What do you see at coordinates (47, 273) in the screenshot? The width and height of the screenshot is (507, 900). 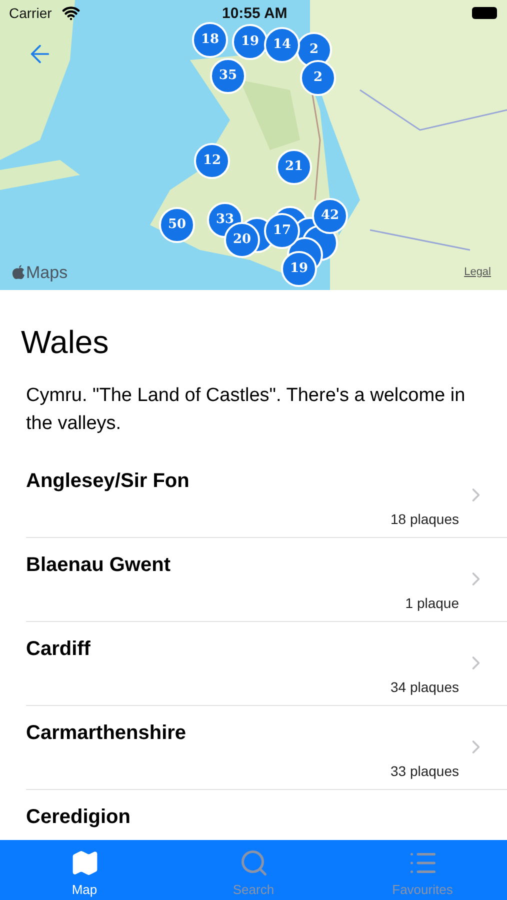 I see `maps-attribution: Maps` at bounding box center [47, 273].